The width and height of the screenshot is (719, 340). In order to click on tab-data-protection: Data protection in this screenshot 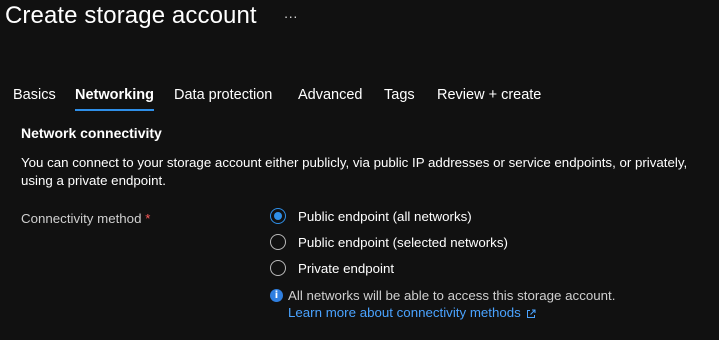, I will do `click(223, 95)`.